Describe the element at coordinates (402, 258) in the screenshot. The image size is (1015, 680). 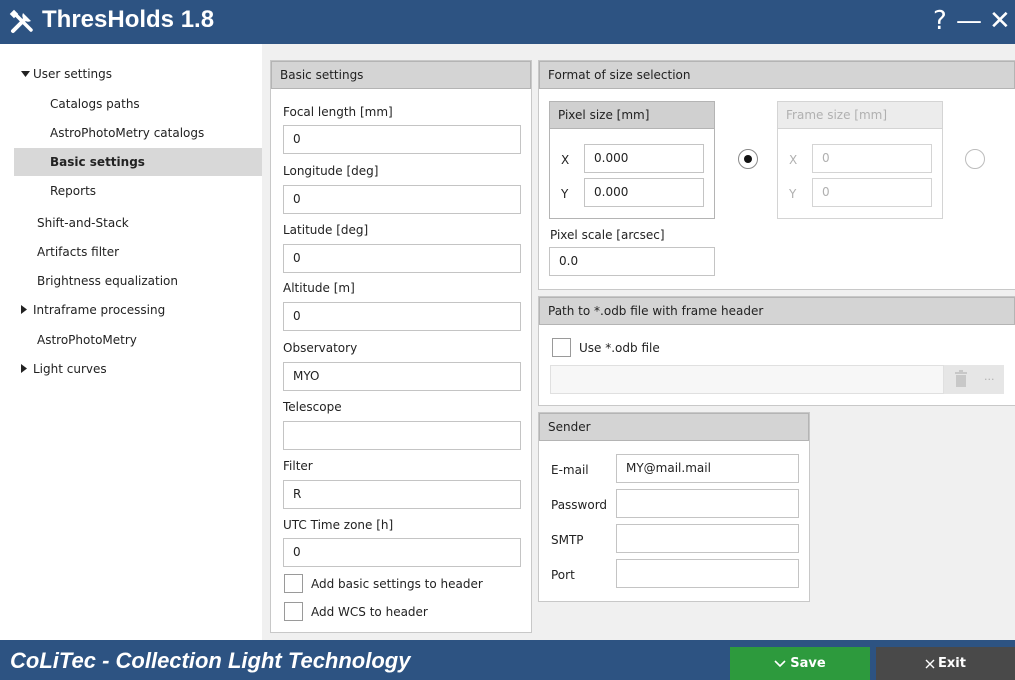
I see `latitude-input: 0` at that location.